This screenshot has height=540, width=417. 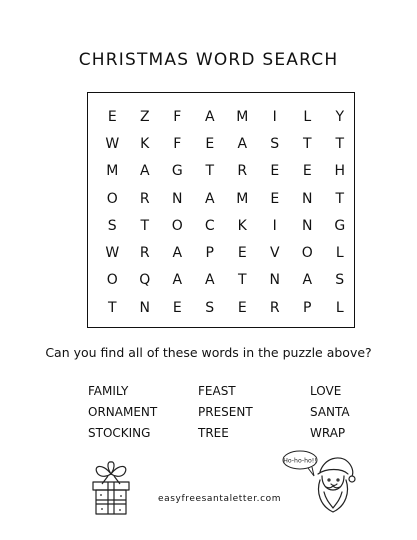 What do you see at coordinates (330, 412) in the screenshot?
I see `word-list-item: SANTA` at bounding box center [330, 412].